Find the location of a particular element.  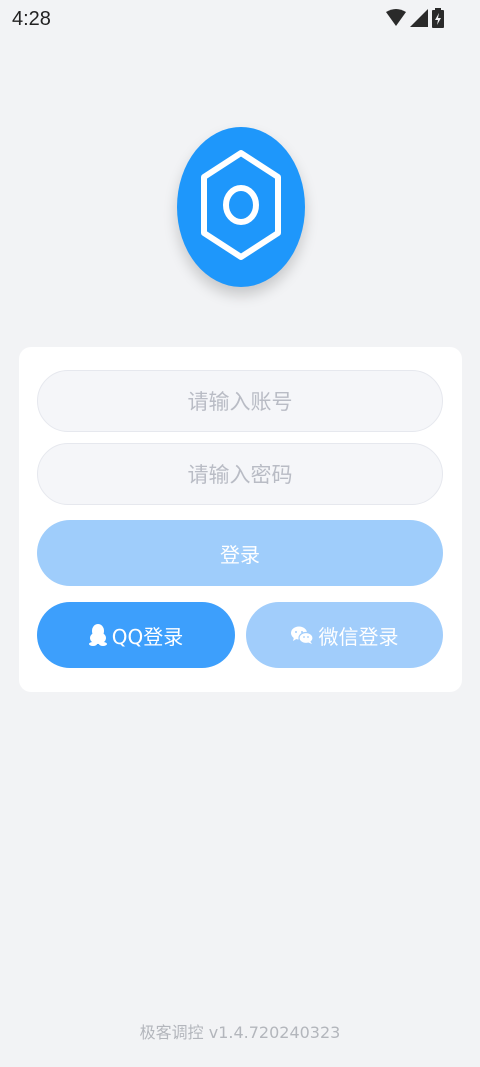

account-placeholder: 请输入账号 is located at coordinates (240, 402).